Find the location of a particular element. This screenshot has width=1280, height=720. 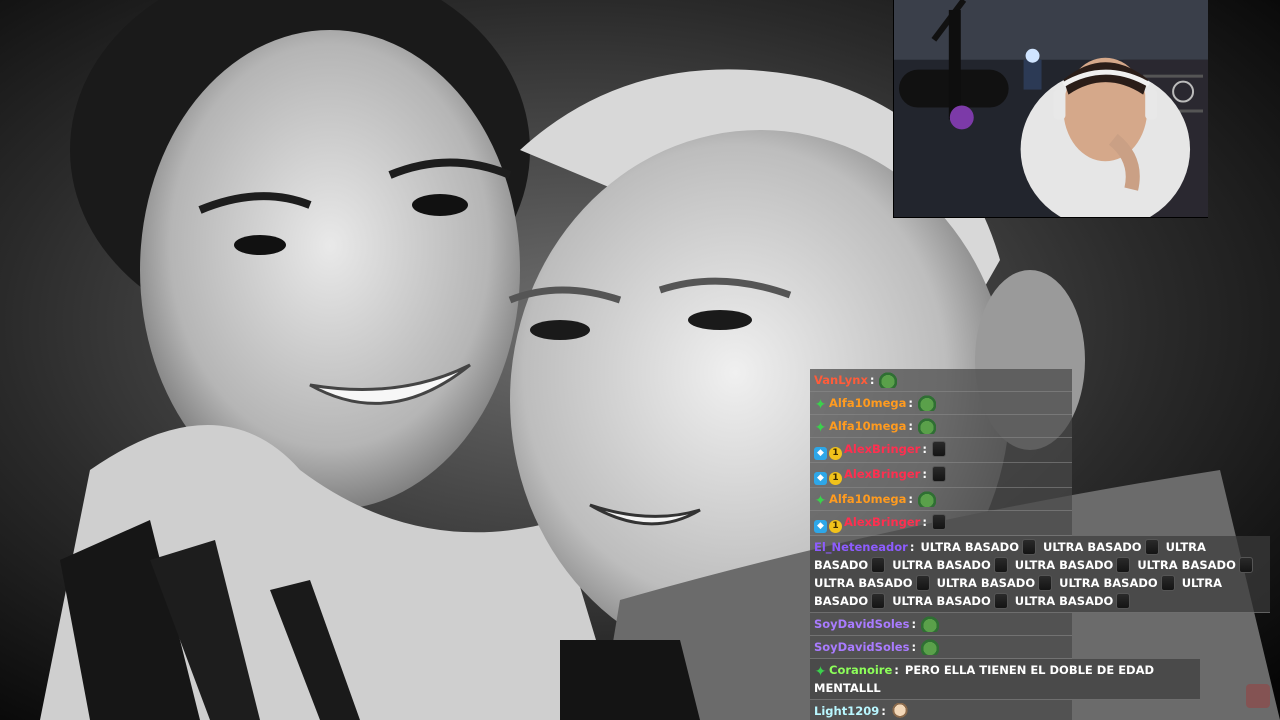

chat-username: Light1209 is located at coordinates (846, 711).